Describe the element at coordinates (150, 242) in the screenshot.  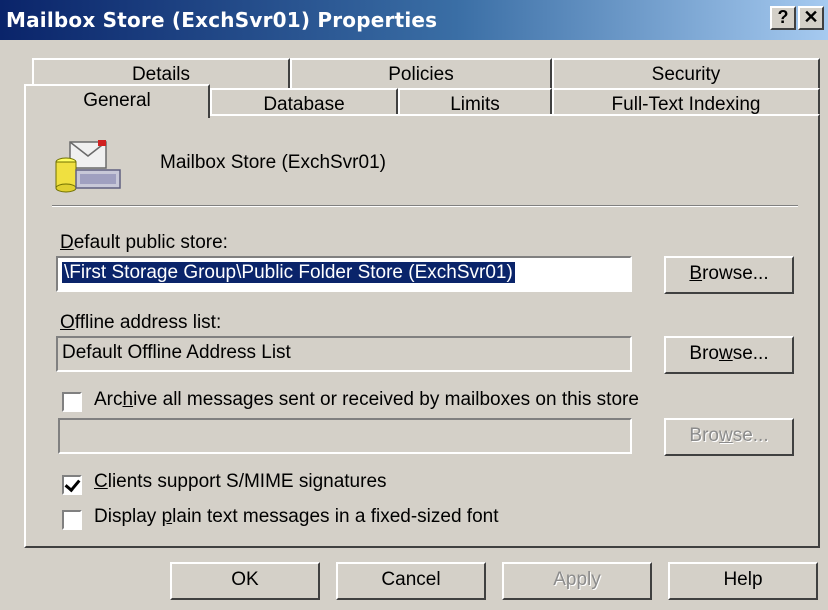
I see `default-public-store-label-text: efault public store:` at that location.